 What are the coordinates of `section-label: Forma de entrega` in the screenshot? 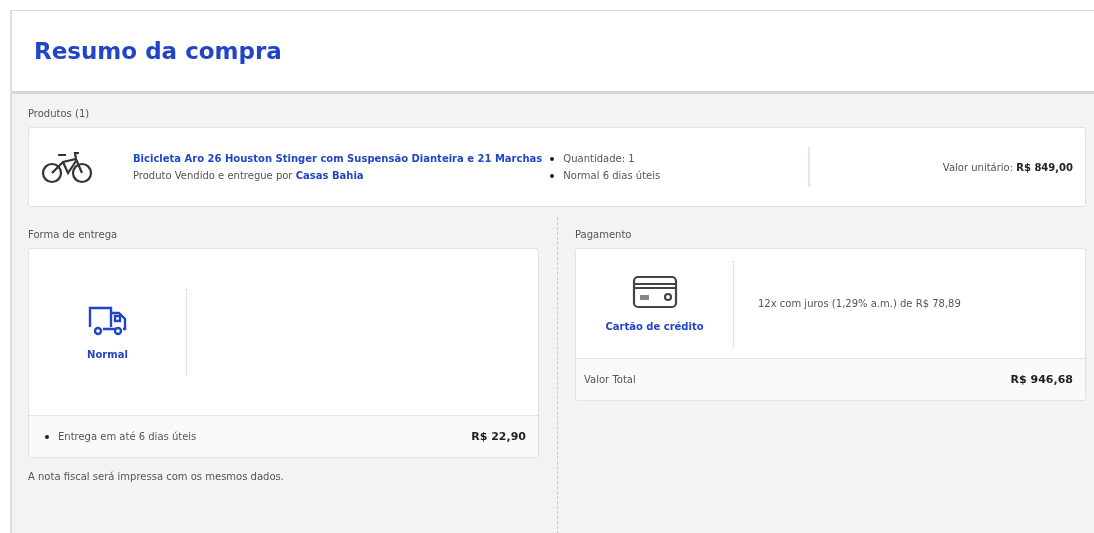 It's located at (73, 234).